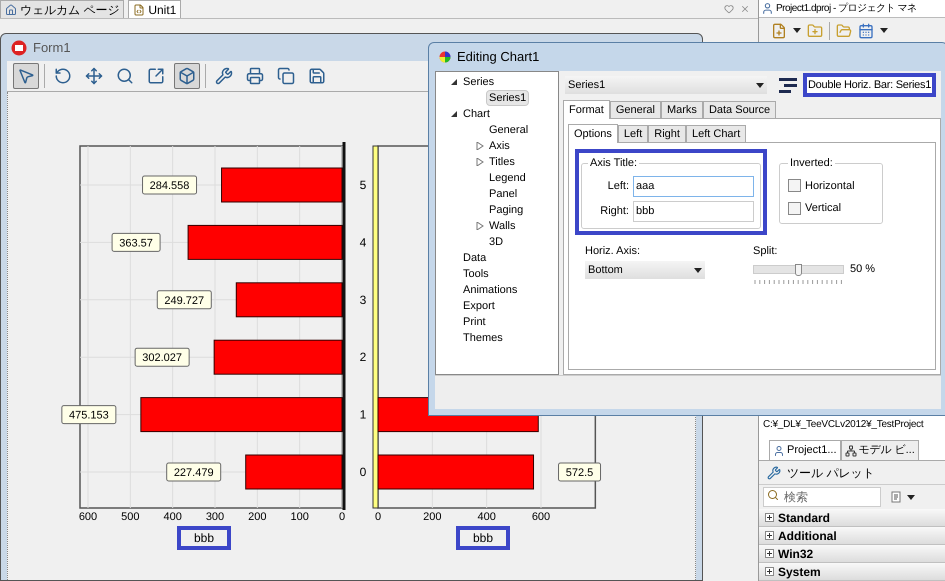 The image size is (945, 581). I want to click on network-icon, so click(850, 450).